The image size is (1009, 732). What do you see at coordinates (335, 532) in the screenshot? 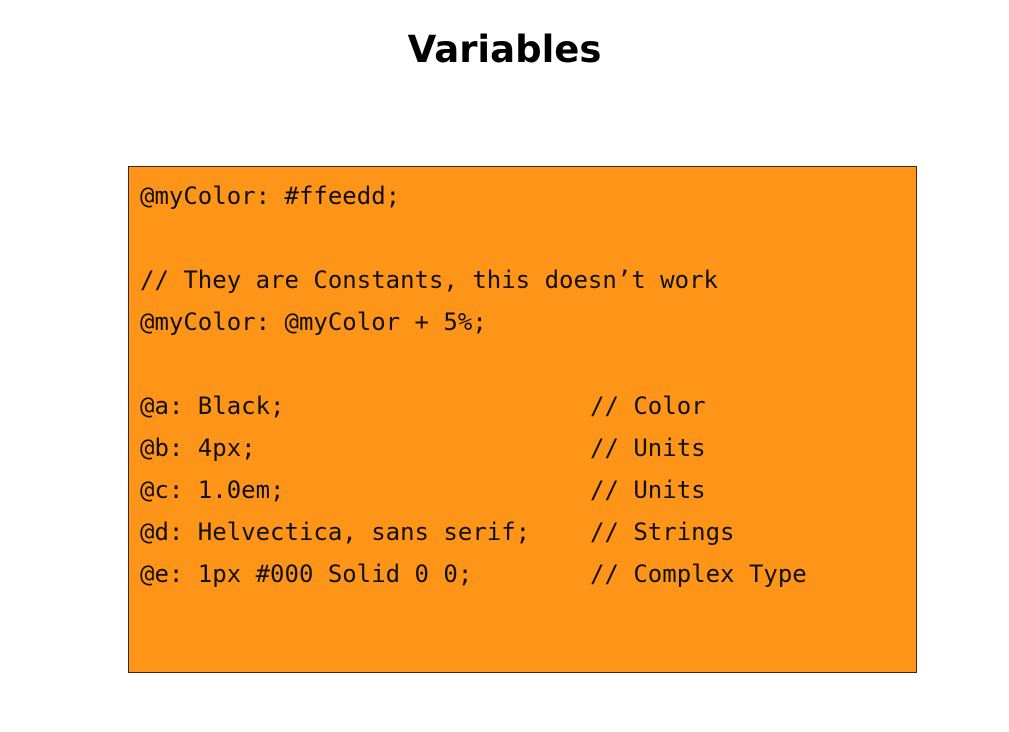
I see `code-statement: @d: Helvectica, sans serif;` at bounding box center [335, 532].